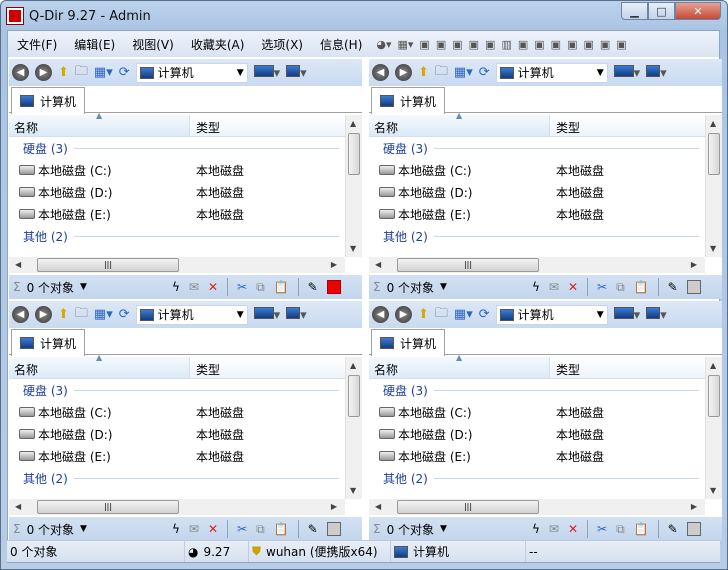 This screenshot has height=570, width=728. I want to click on menu-info: 信息(H), so click(340, 44).